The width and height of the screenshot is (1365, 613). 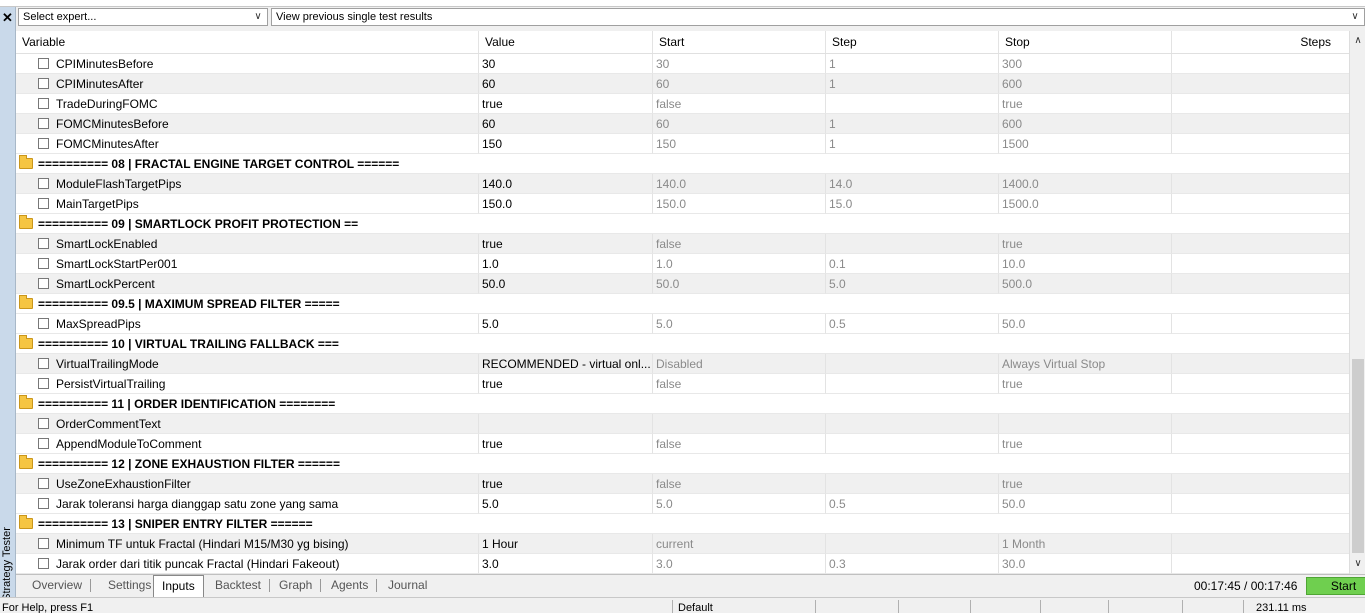 I want to click on stop-cell: 10.0, so click(x=1085, y=264).